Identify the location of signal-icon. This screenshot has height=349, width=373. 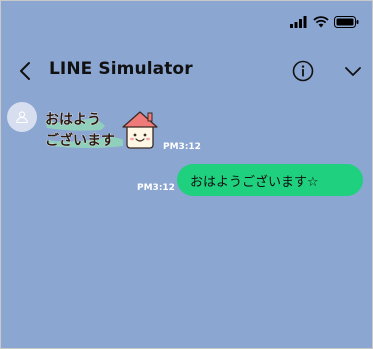
(298, 22).